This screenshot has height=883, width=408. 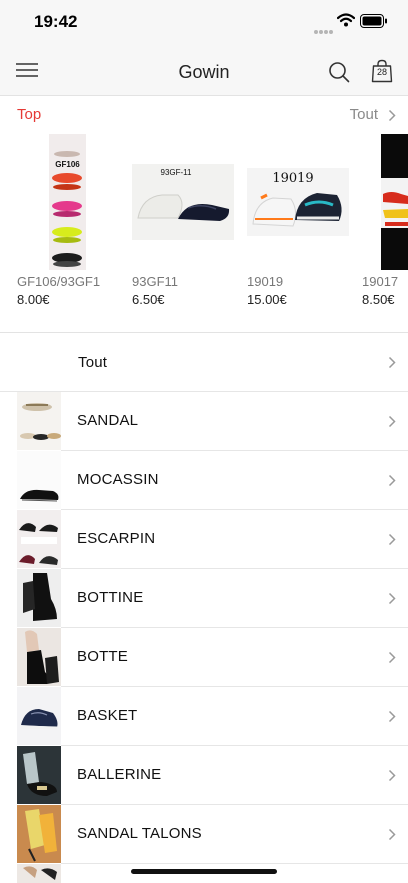 What do you see at coordinates (298, 202) in the screenshot?
I see `product-image: 19019` at bounding box center [298, 202].